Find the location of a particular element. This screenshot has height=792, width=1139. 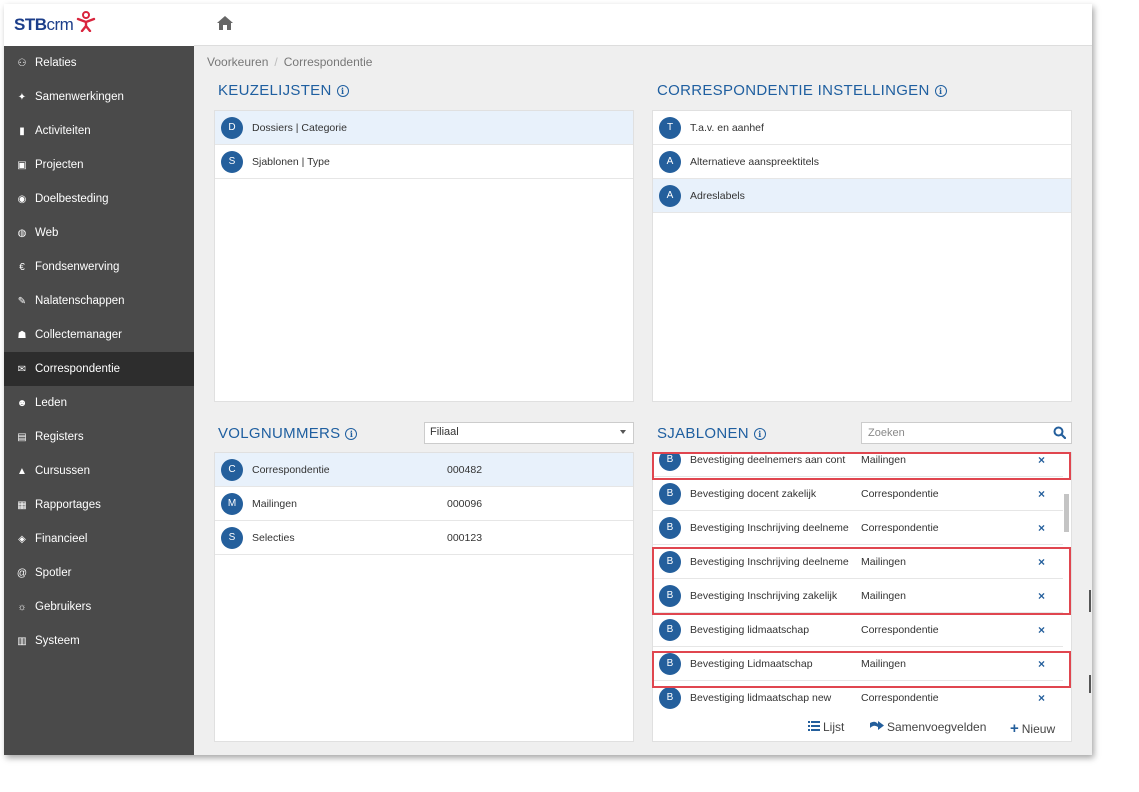

initial-badge: C is located at coordinates (232, 469).